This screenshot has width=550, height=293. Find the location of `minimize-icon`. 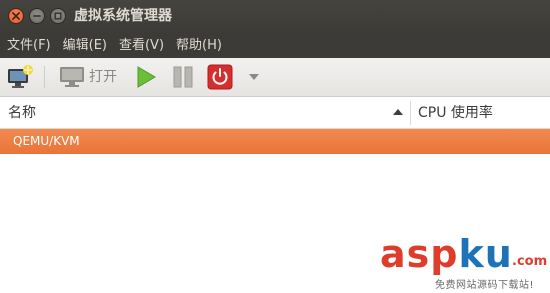

minimize-icon is located at coordinates (37, 16).